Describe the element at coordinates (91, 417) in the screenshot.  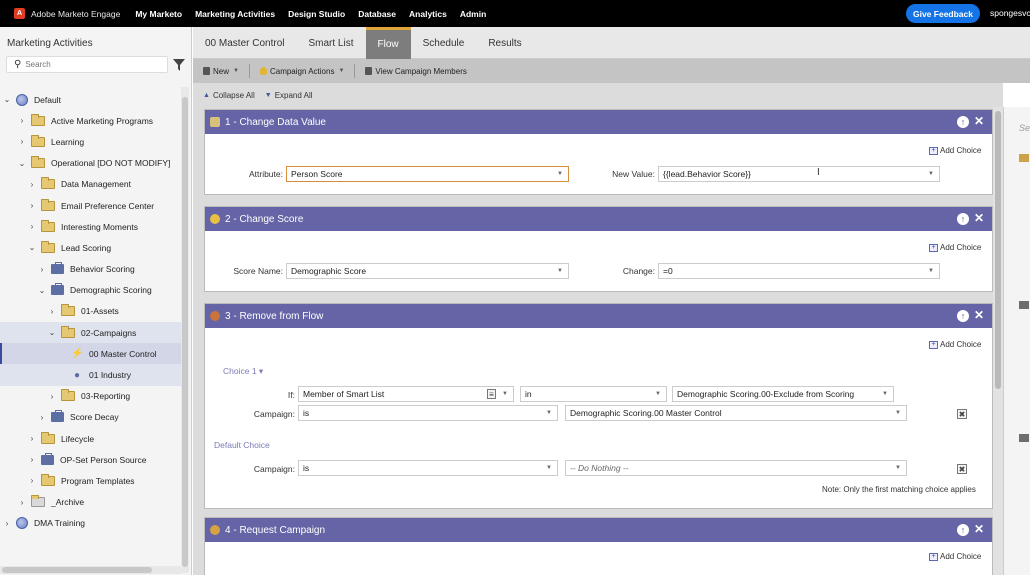
I see `tree-item: › Score Decay` at that location.